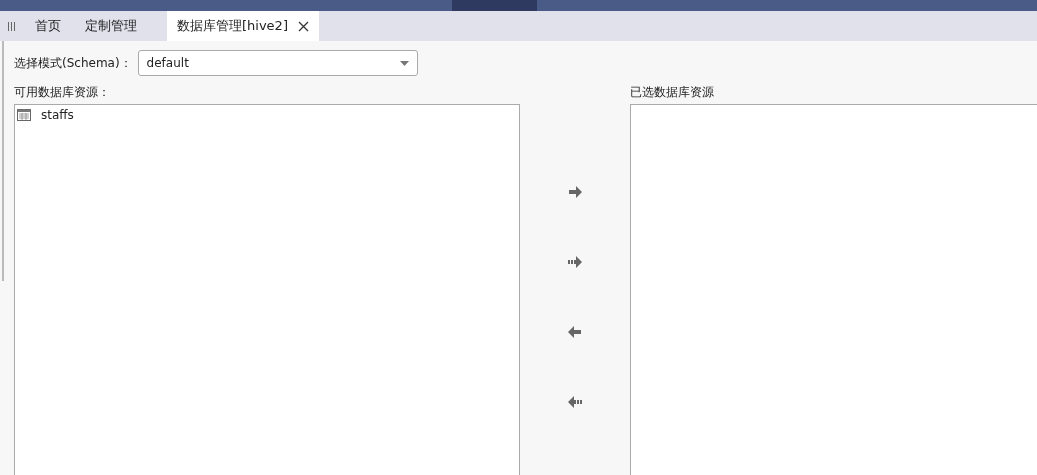 Image resolution: width=1037 pixels, height=475 pixels. Describe the element at coordinates (73, 63) in the screenshot. I see `schema-label: 选择模式(Schema)：` at that location.